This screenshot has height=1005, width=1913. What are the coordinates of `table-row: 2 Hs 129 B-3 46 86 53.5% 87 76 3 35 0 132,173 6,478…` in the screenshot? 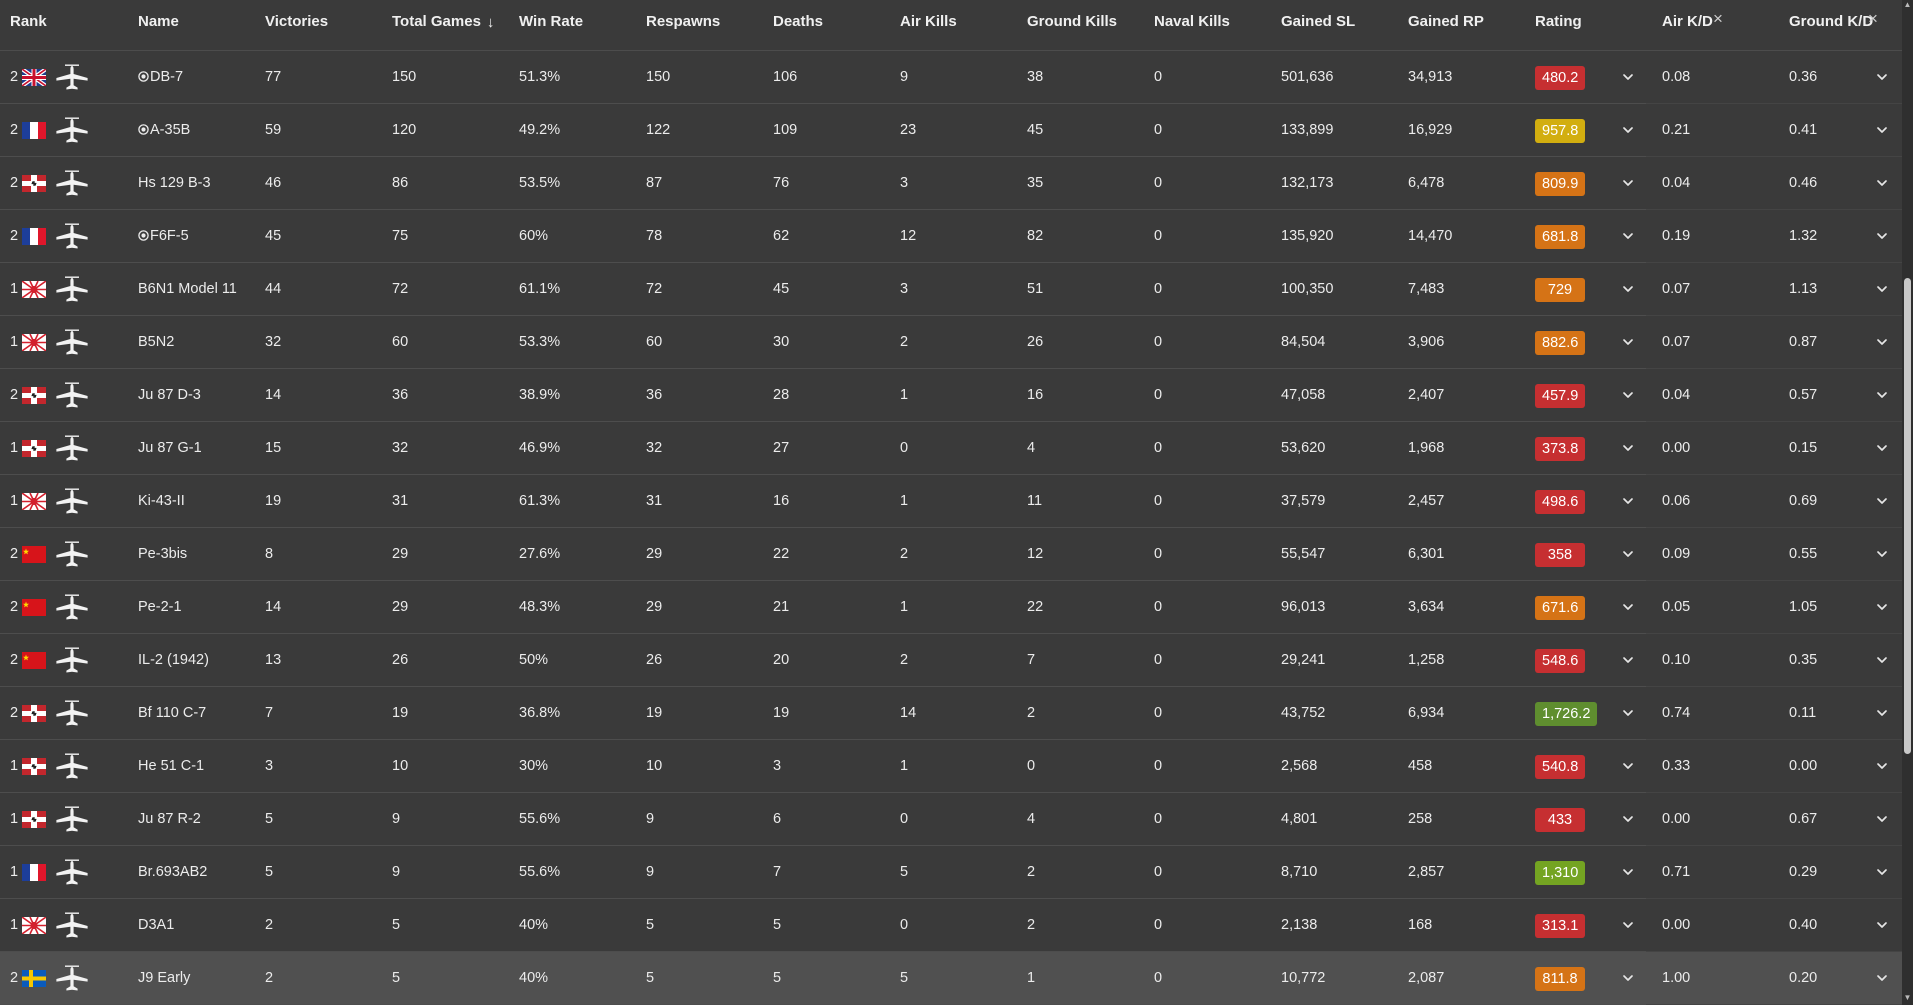 It's located at (951, 183).